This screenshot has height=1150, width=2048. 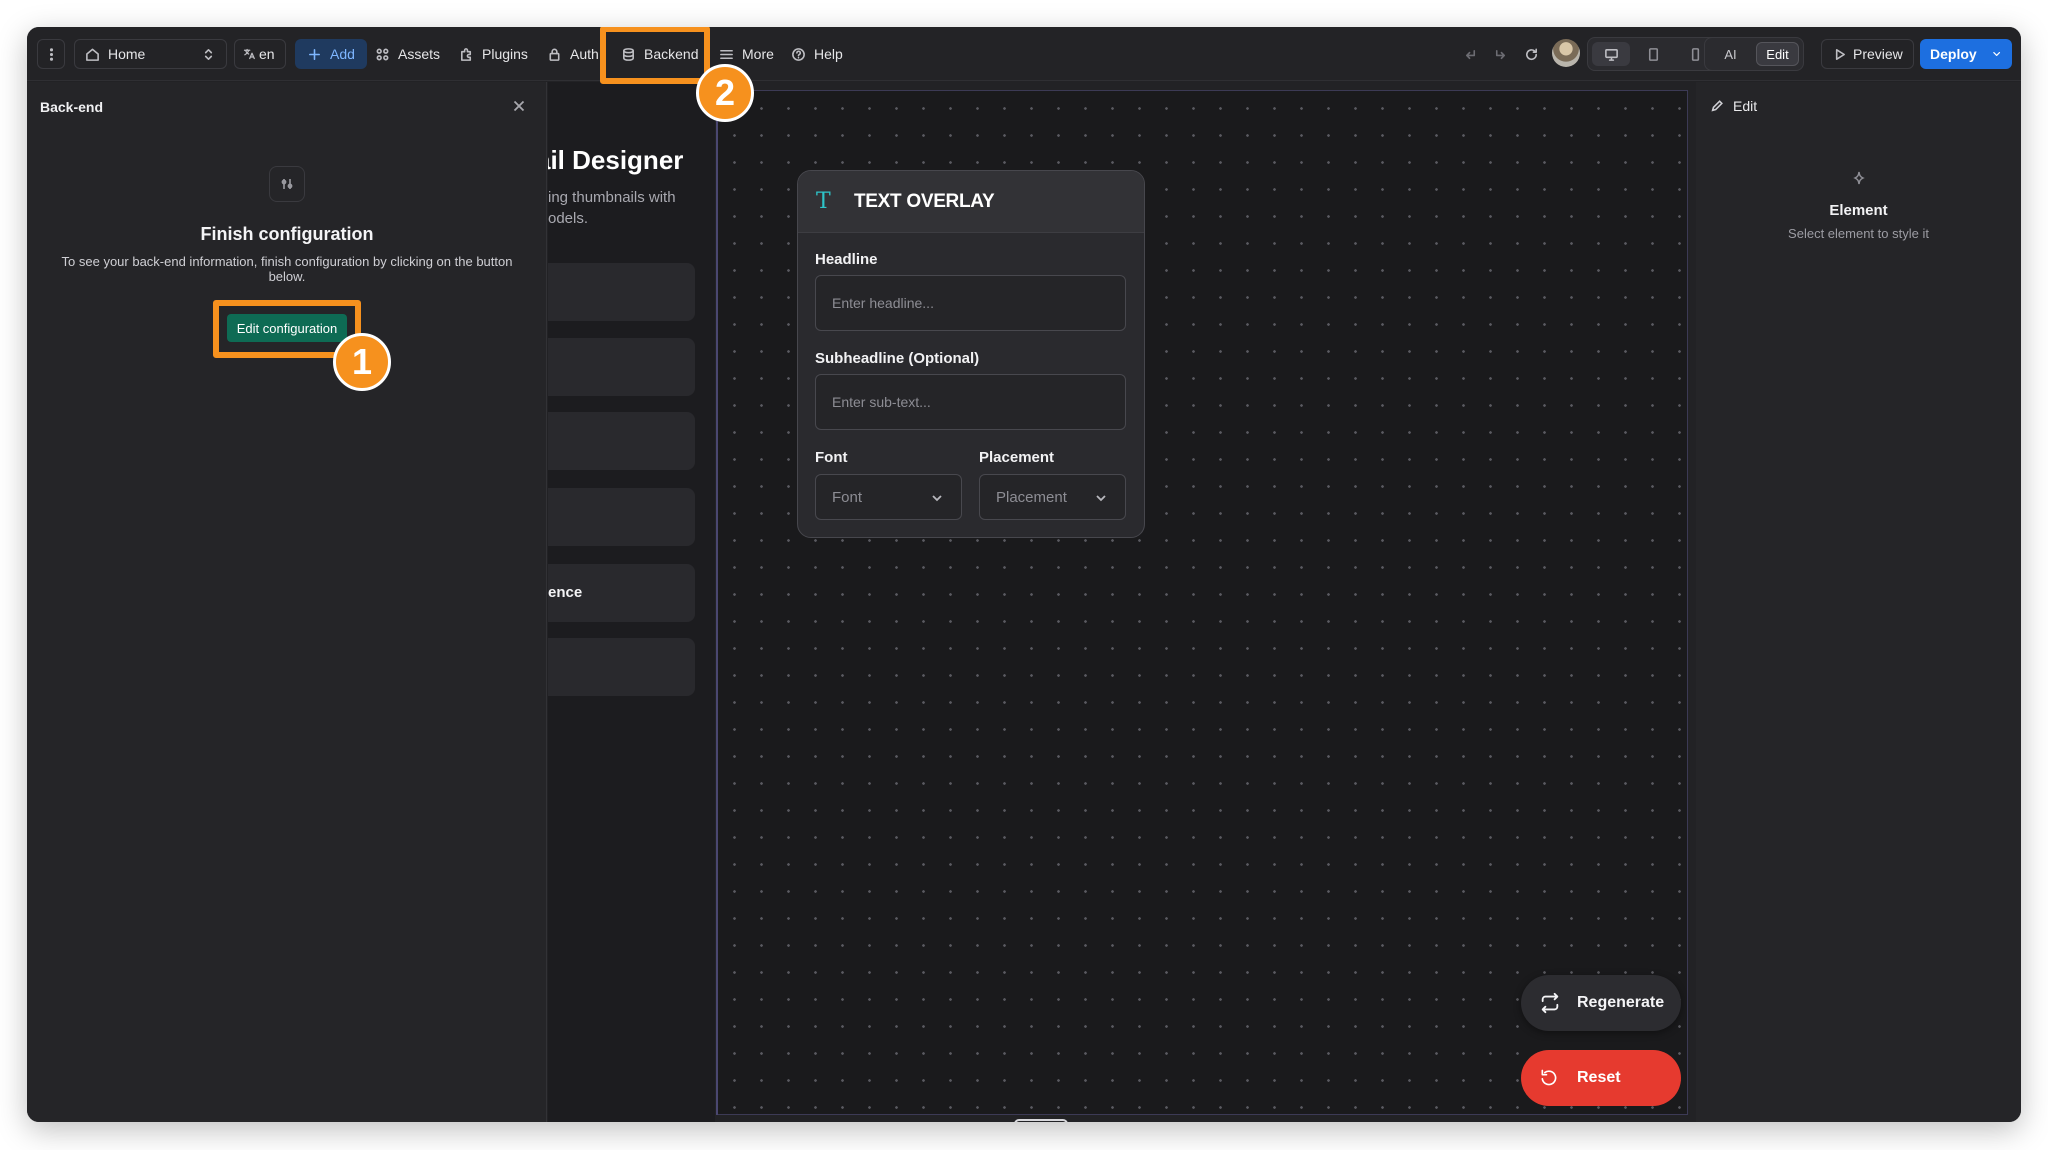 What do you see at coordinates (419, 54) in the screenshot?
I see `assets-label: Assets` at bounding box center [419, 54].